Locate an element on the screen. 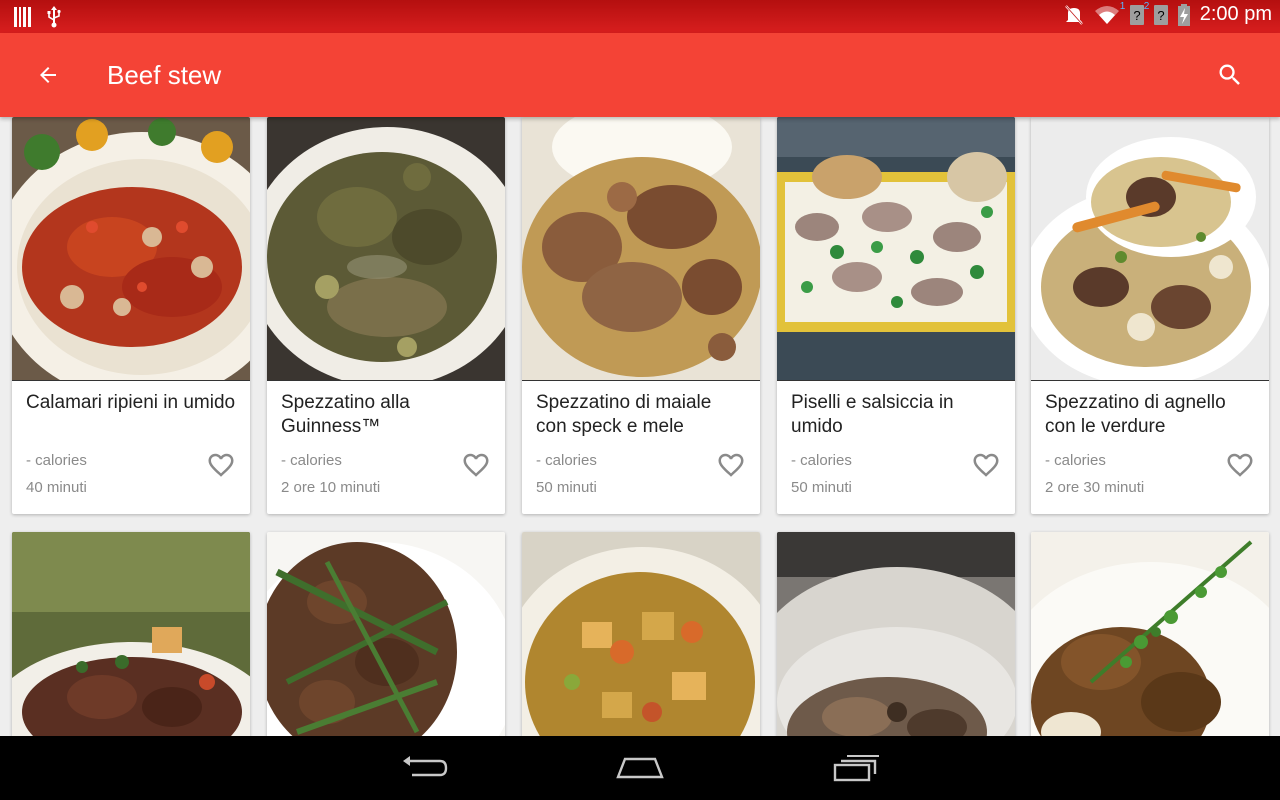  recipe-photo-guinness is located at coordinates (386, 249).